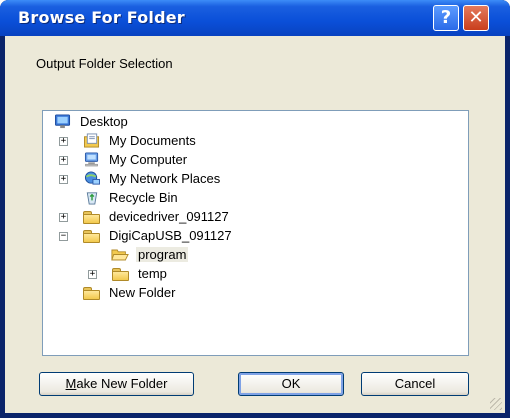 This screenshot has height=418, width=510. I want to click on cancel-button: Cancel, so click(415, 384).